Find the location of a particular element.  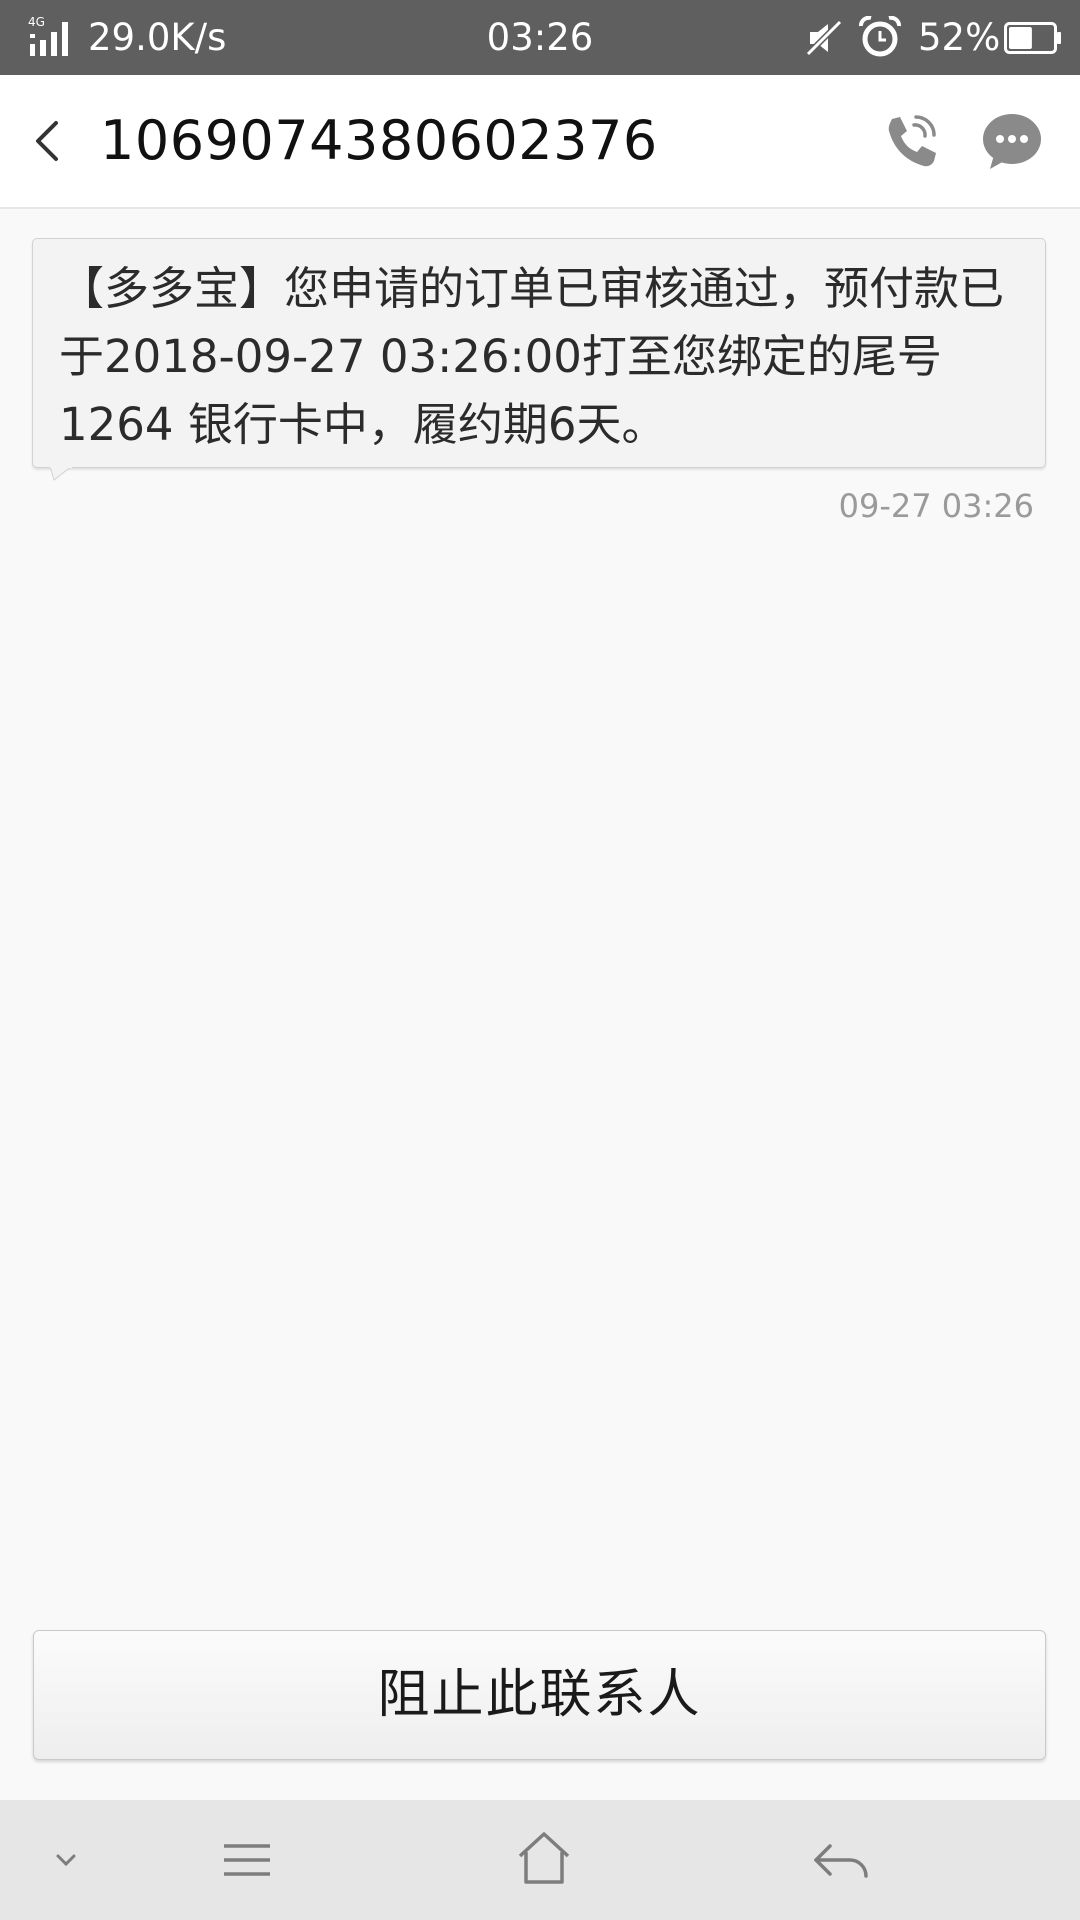

home-icon is located at coordinates (544, 1860).